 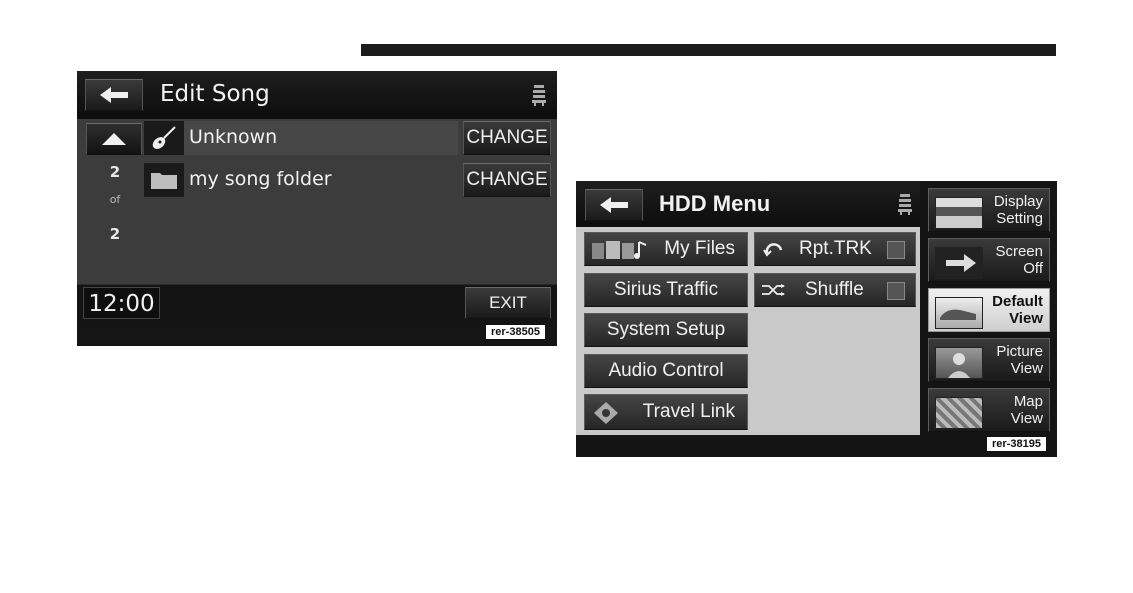 What do you see at coordinates (773, 250) in the screenshot?
I see `repeat-icon` at bounding box center [773, 250].